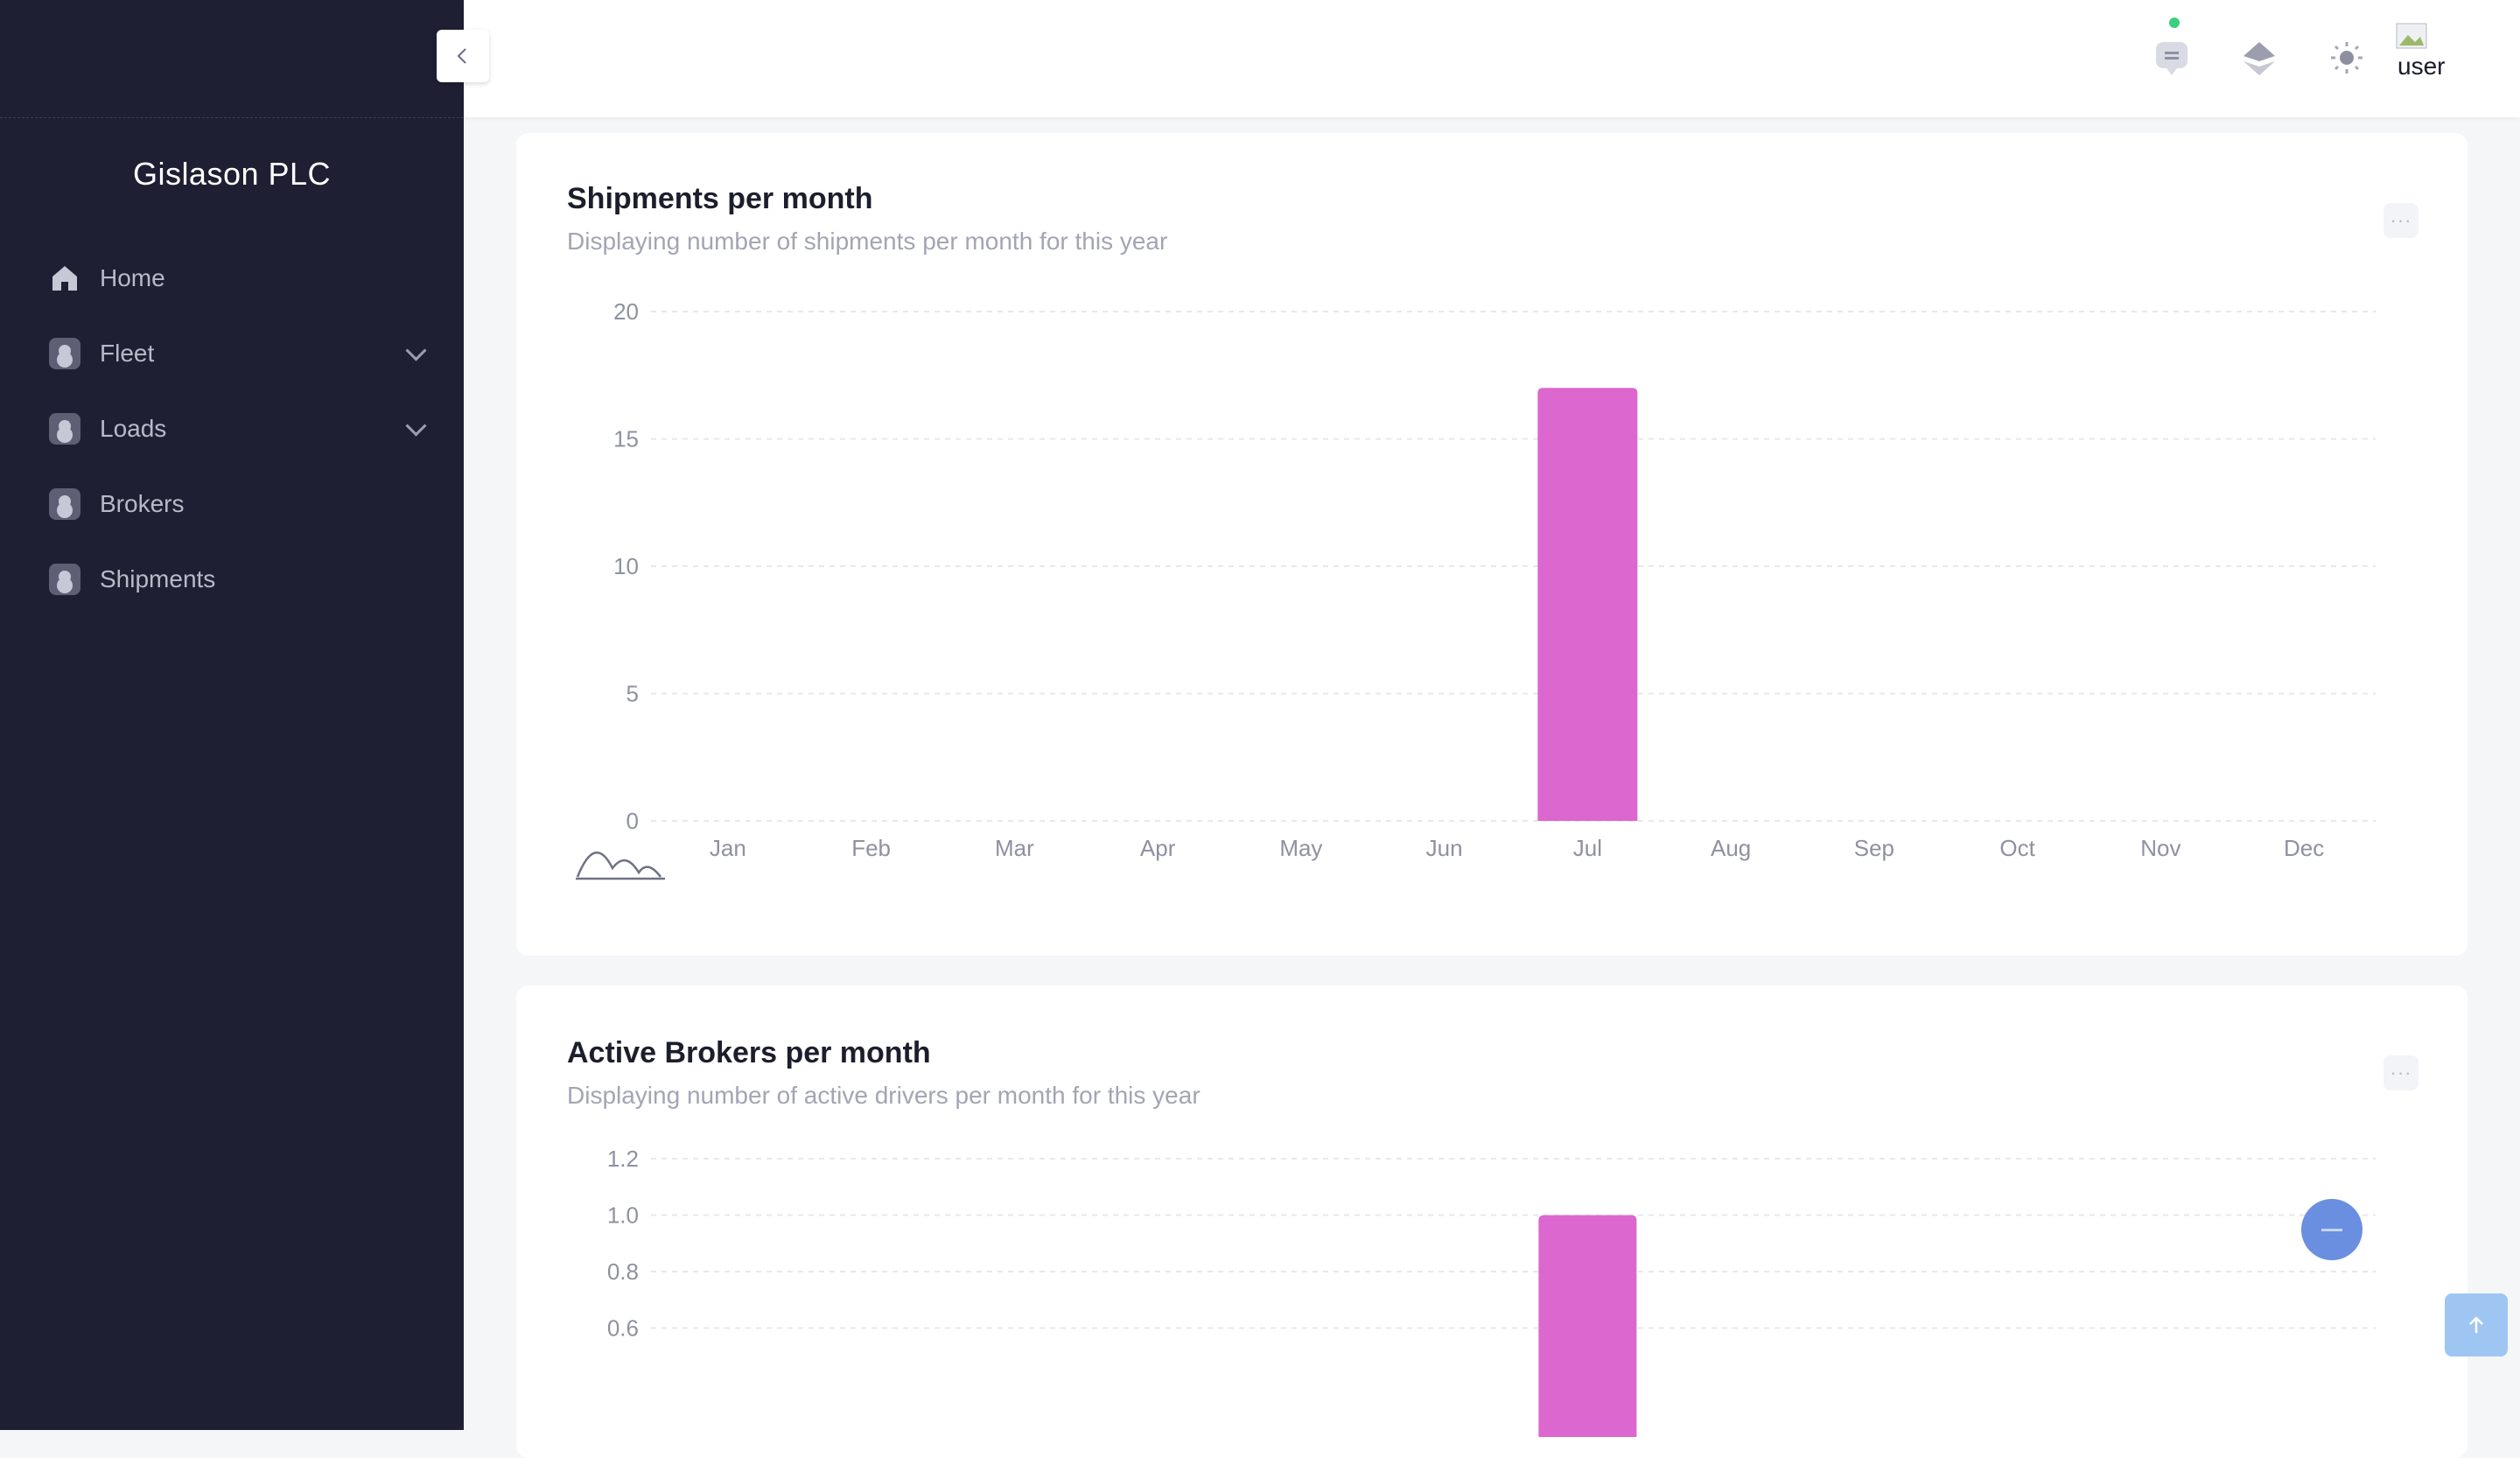 The width and height of the screenshot is (2520, 1458). Describe the element at coordinates (1300, 848) in the screenshot. I see `x-tick-label: May` at that location.